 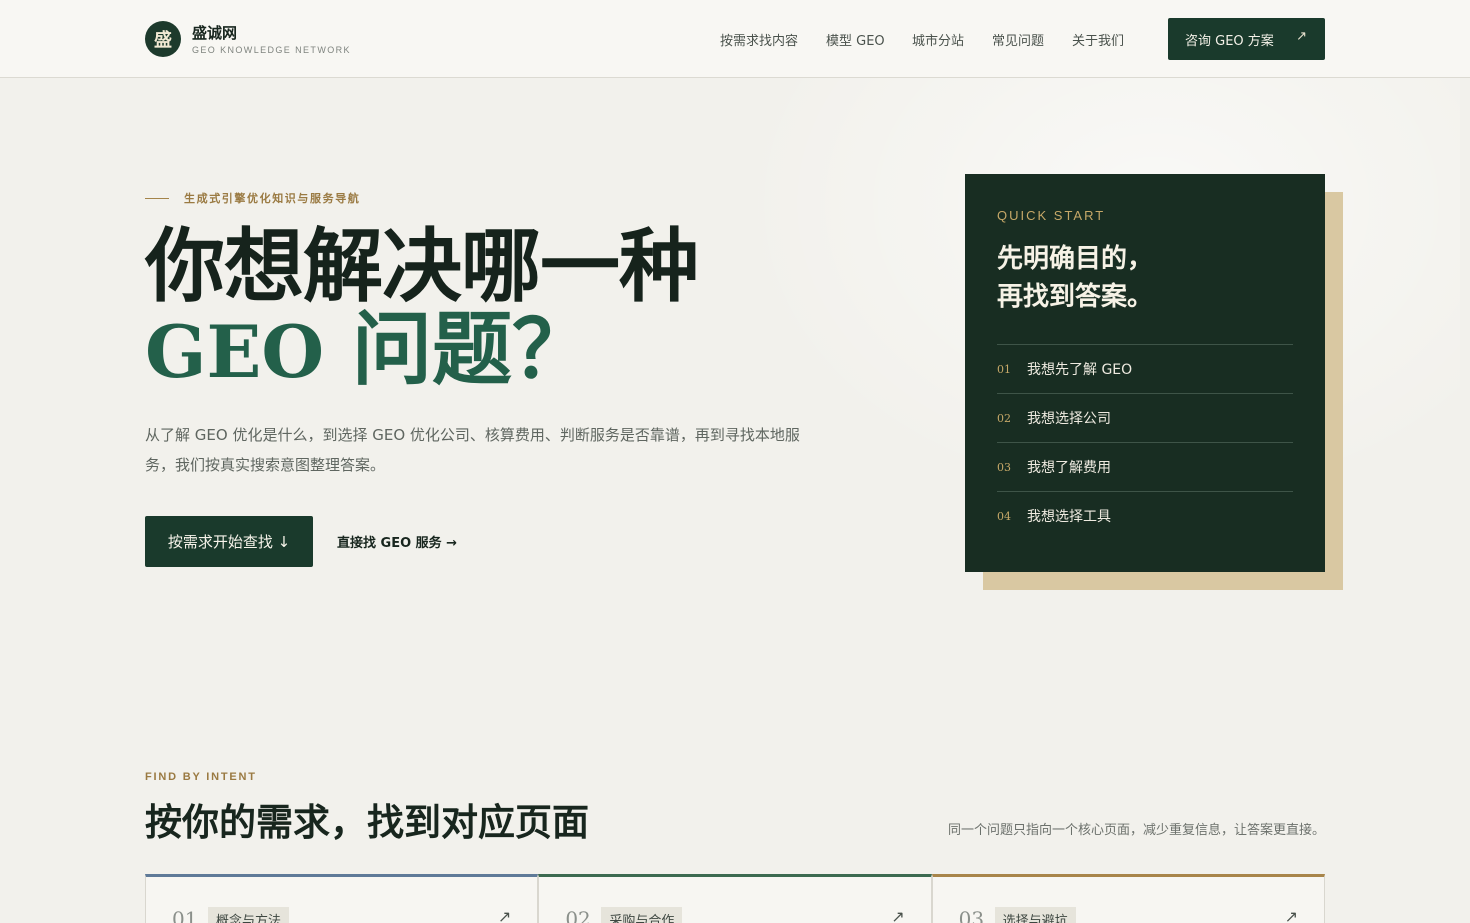 What do you see at coordinates (342, 898) in the screenshot?
I see `intent-card-concepts: 01 概念与方法 ↗` at bounding box center [342, 898].